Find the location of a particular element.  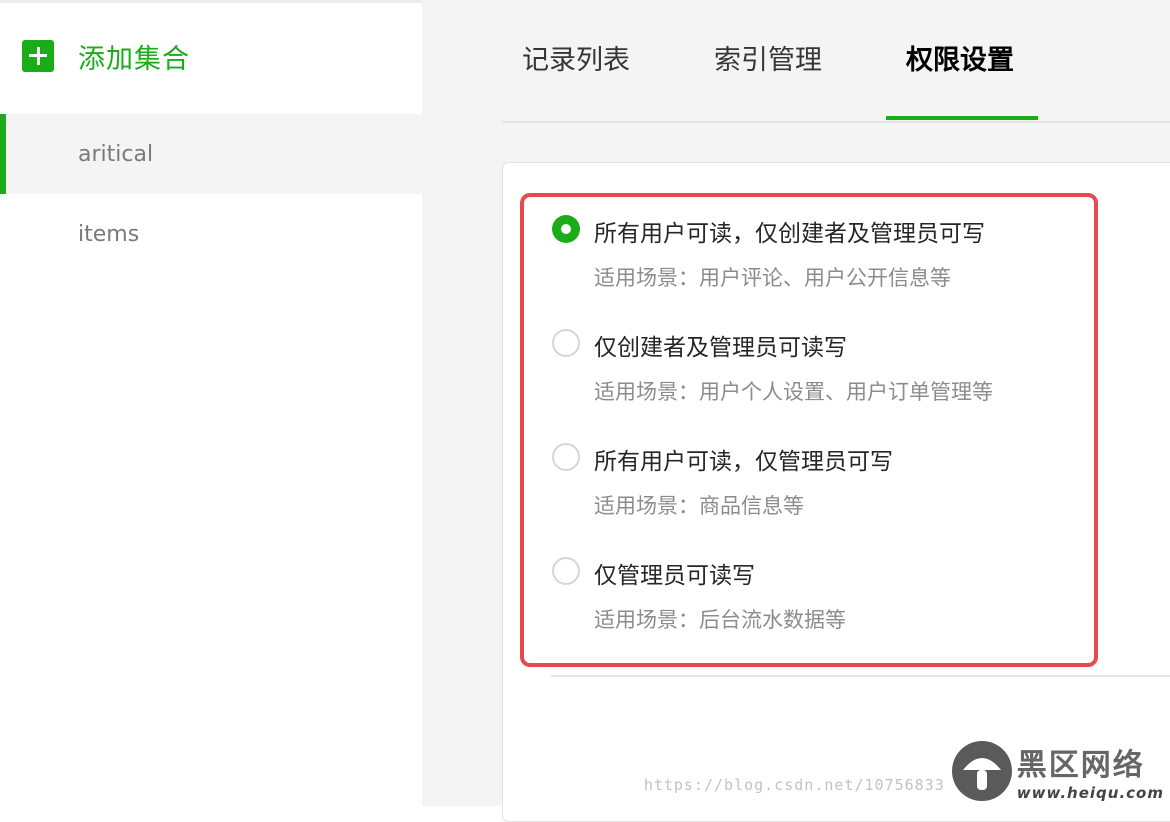

watermark-url: https://blog.csdn.net/10756833 is located at coordinates (794, 785).